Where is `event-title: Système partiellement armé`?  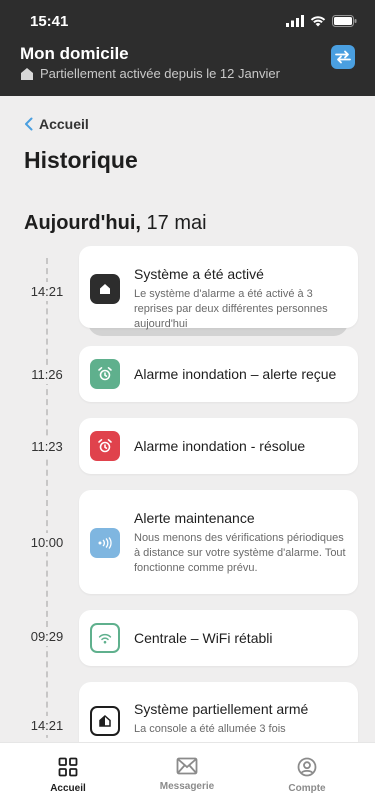
event-title: Système partiellement armé is located at coordinates (221, 709).